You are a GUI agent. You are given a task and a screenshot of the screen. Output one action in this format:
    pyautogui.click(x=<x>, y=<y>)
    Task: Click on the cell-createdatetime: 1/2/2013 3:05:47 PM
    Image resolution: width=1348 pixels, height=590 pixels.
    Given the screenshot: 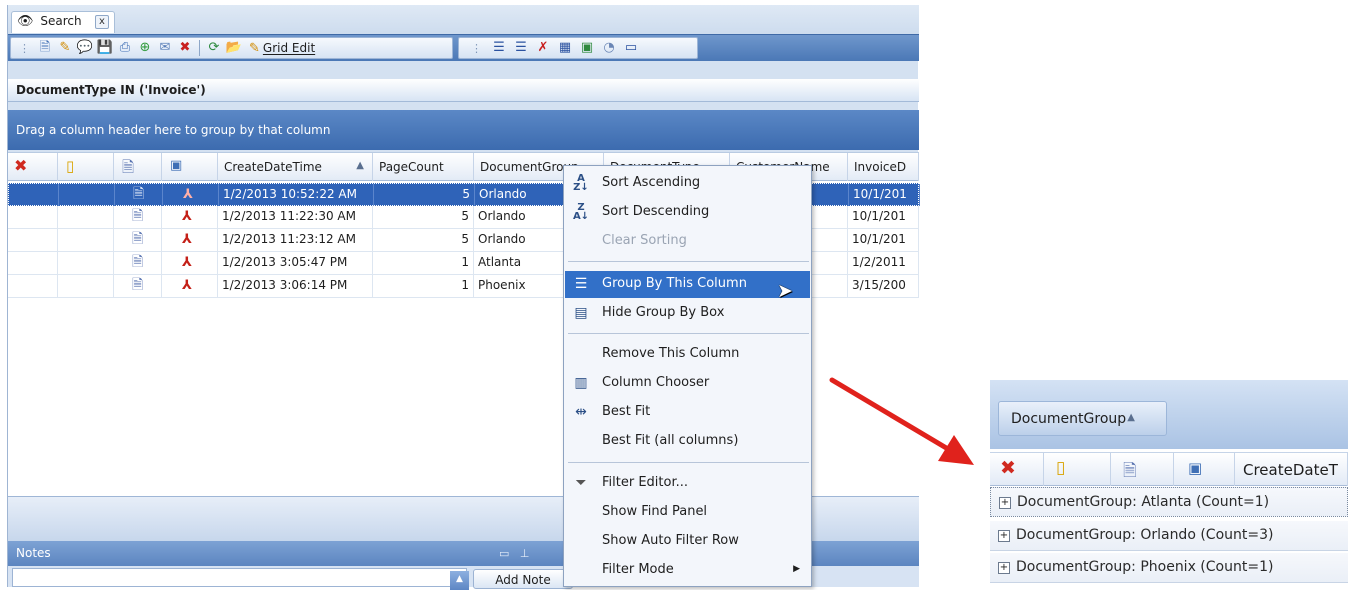 What is the action you would take?
    pyautogui.click(x=295, y=263)
    